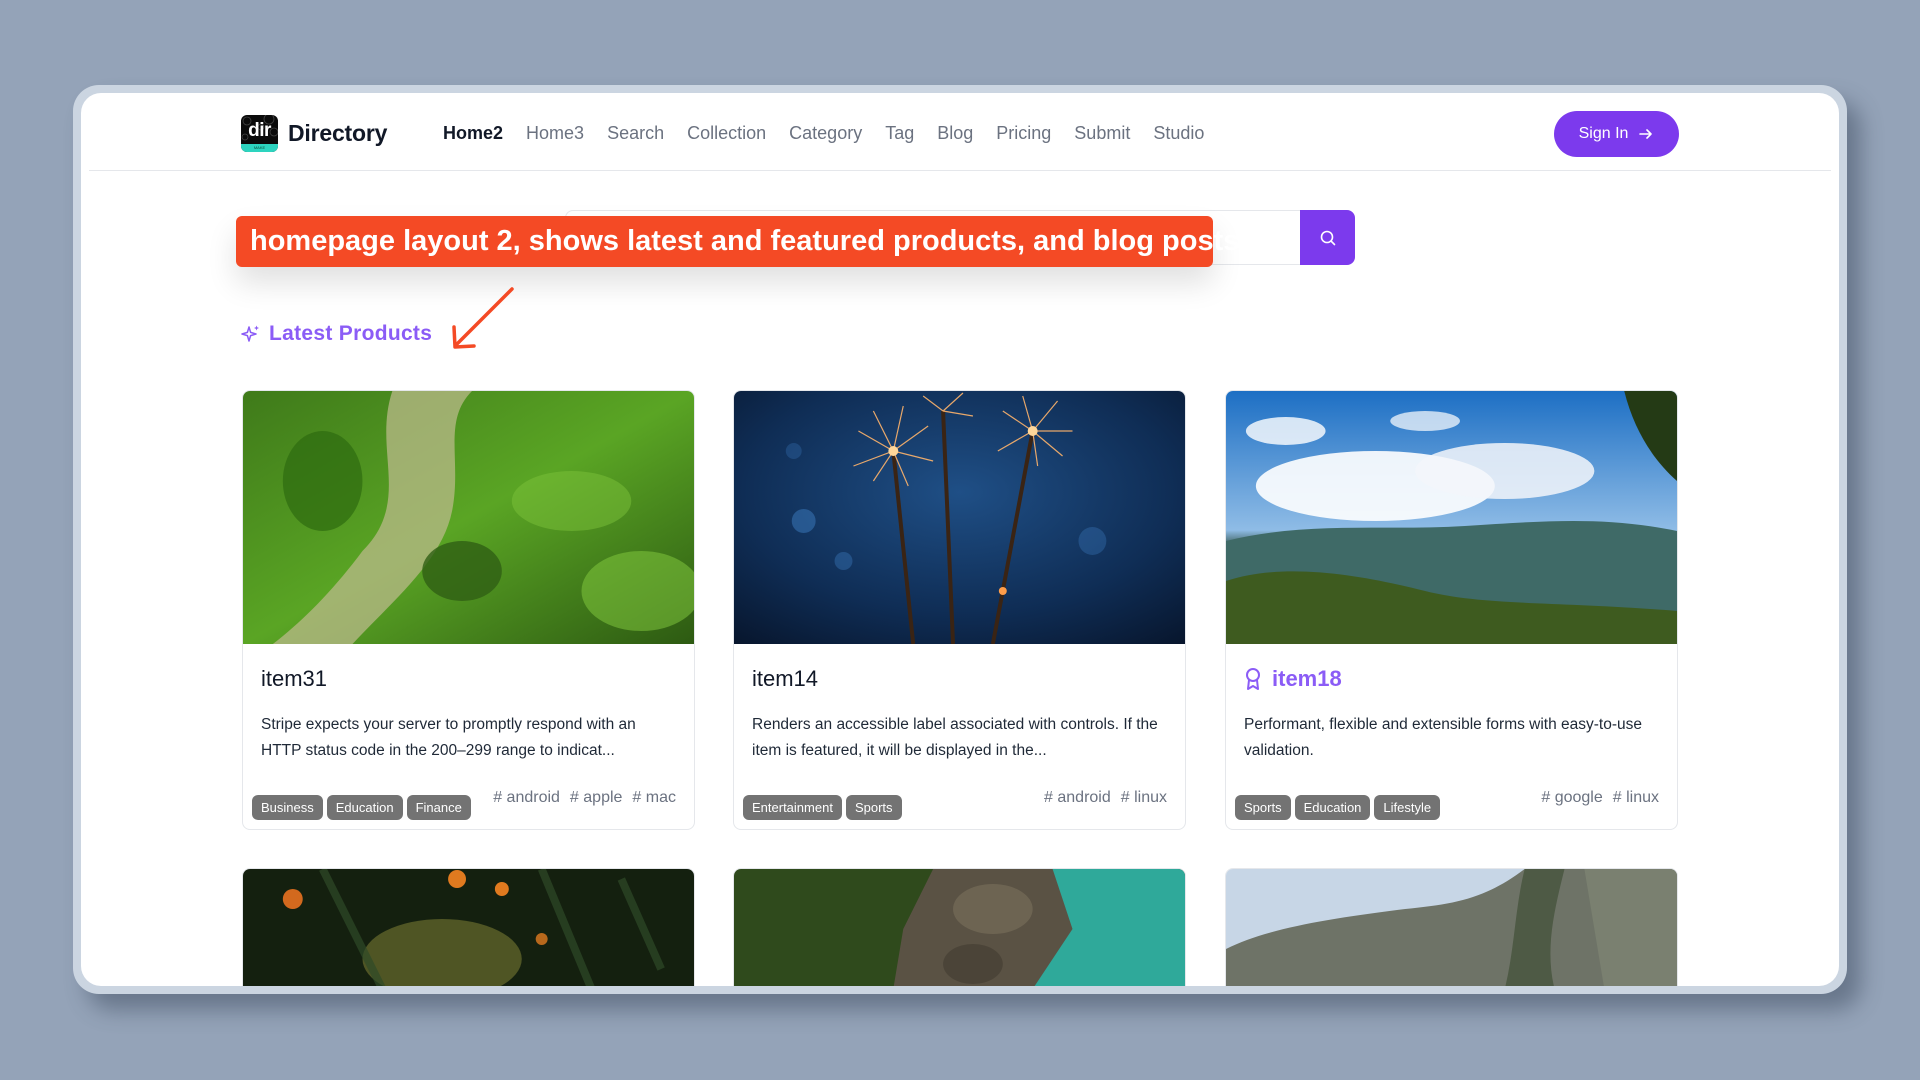 Image resolution: width=1920 pixels, height=1080 pixels. I want to click on nav-search: Search, so click(635, 133).